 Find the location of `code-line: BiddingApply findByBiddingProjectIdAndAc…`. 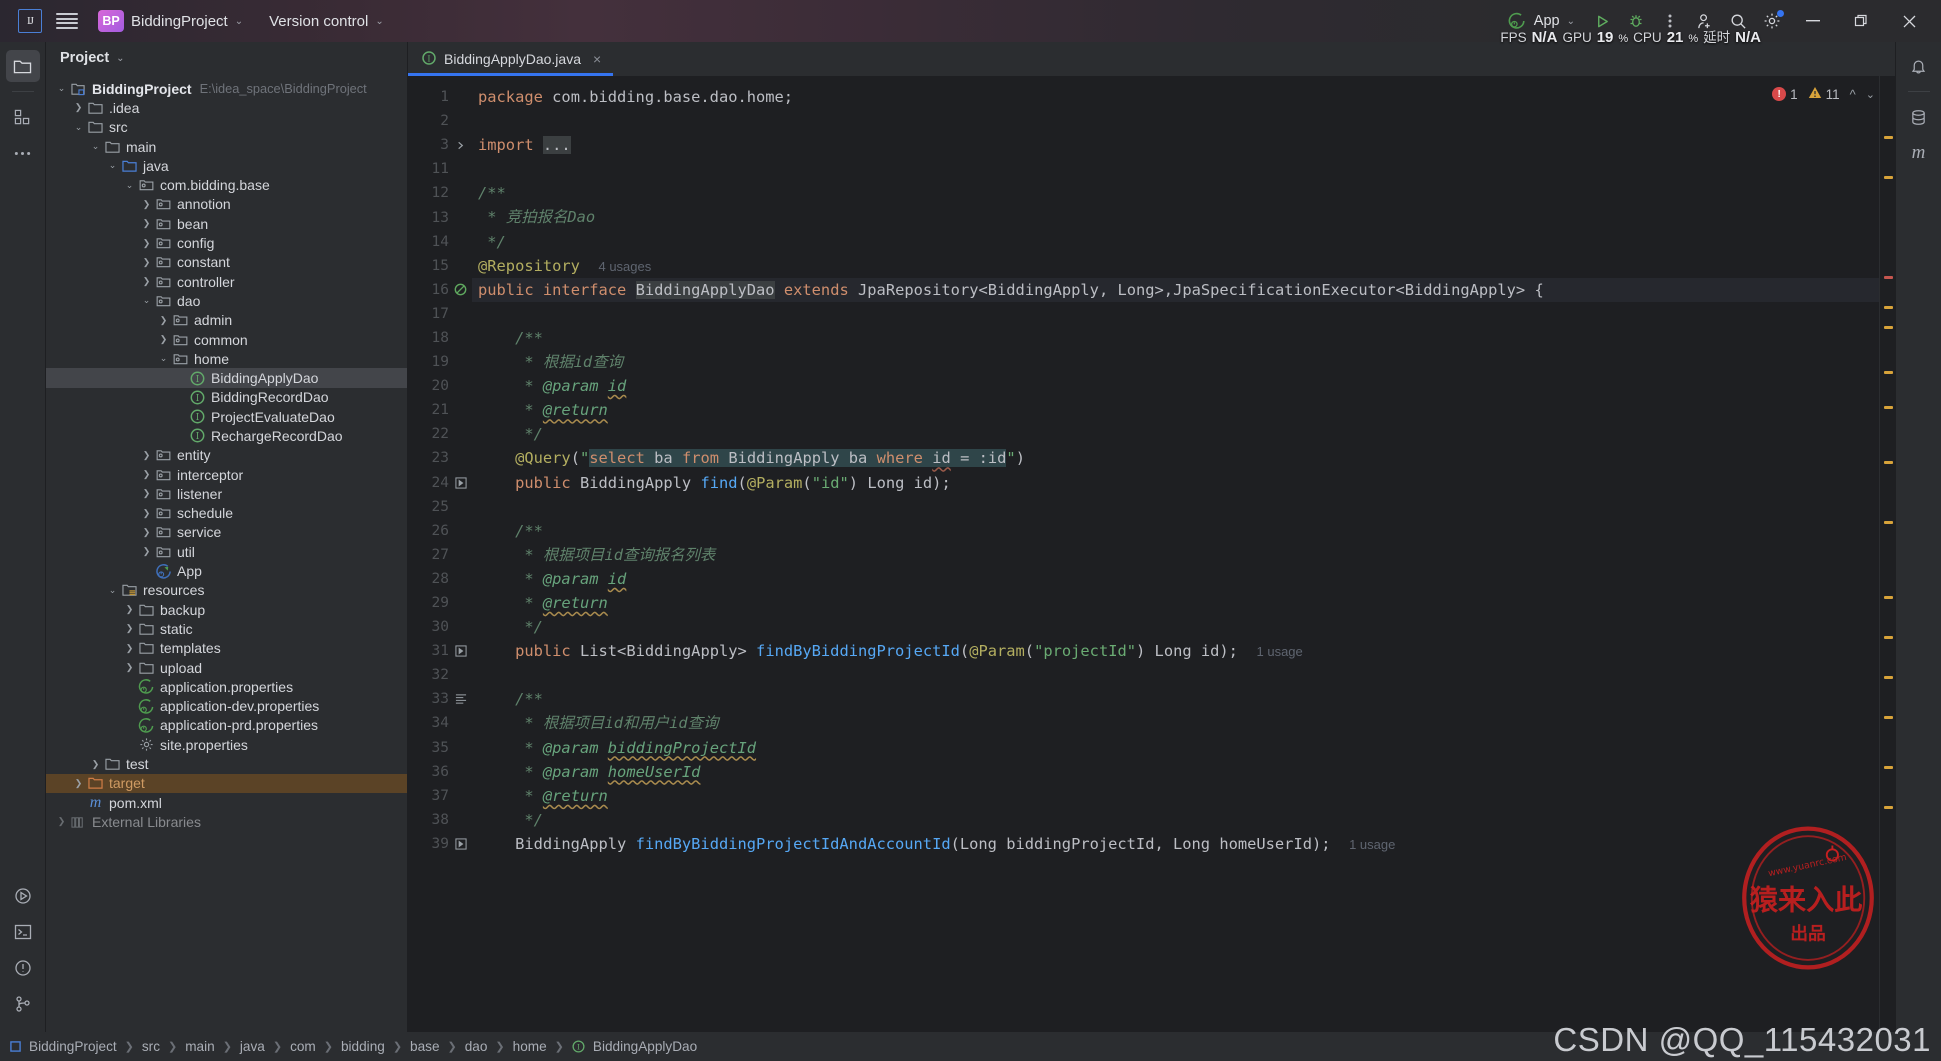

code-line: BiddingApply findByBiddingProjectIdAndAc… is located at coordinates (1175, 844).